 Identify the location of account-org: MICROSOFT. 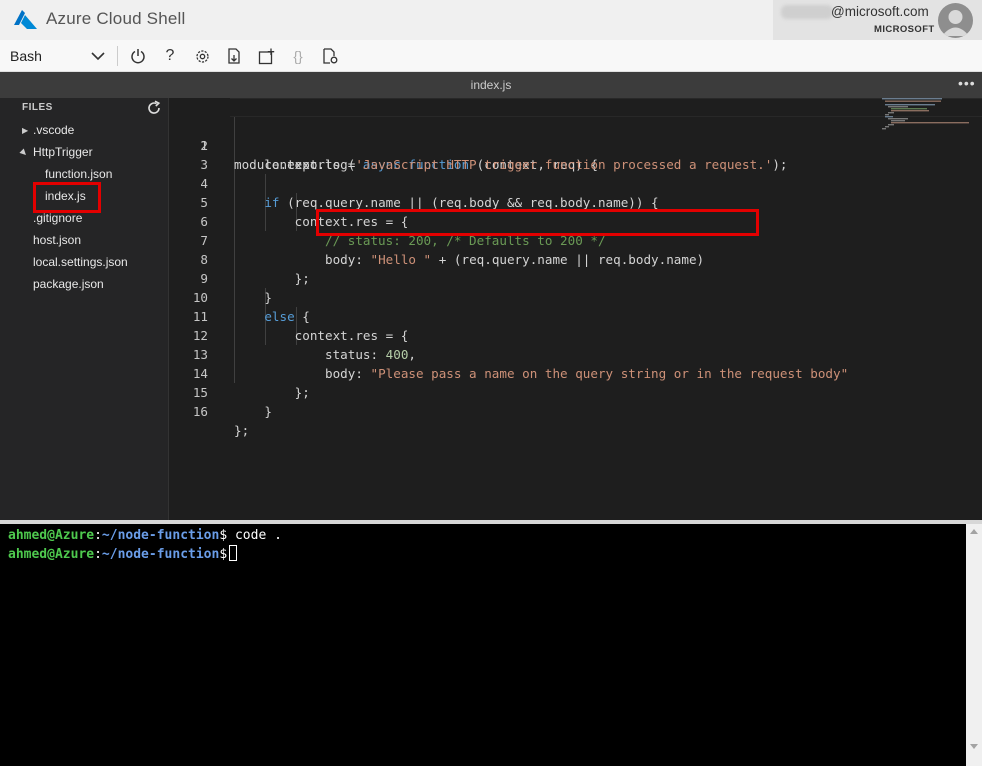
(904, 29).